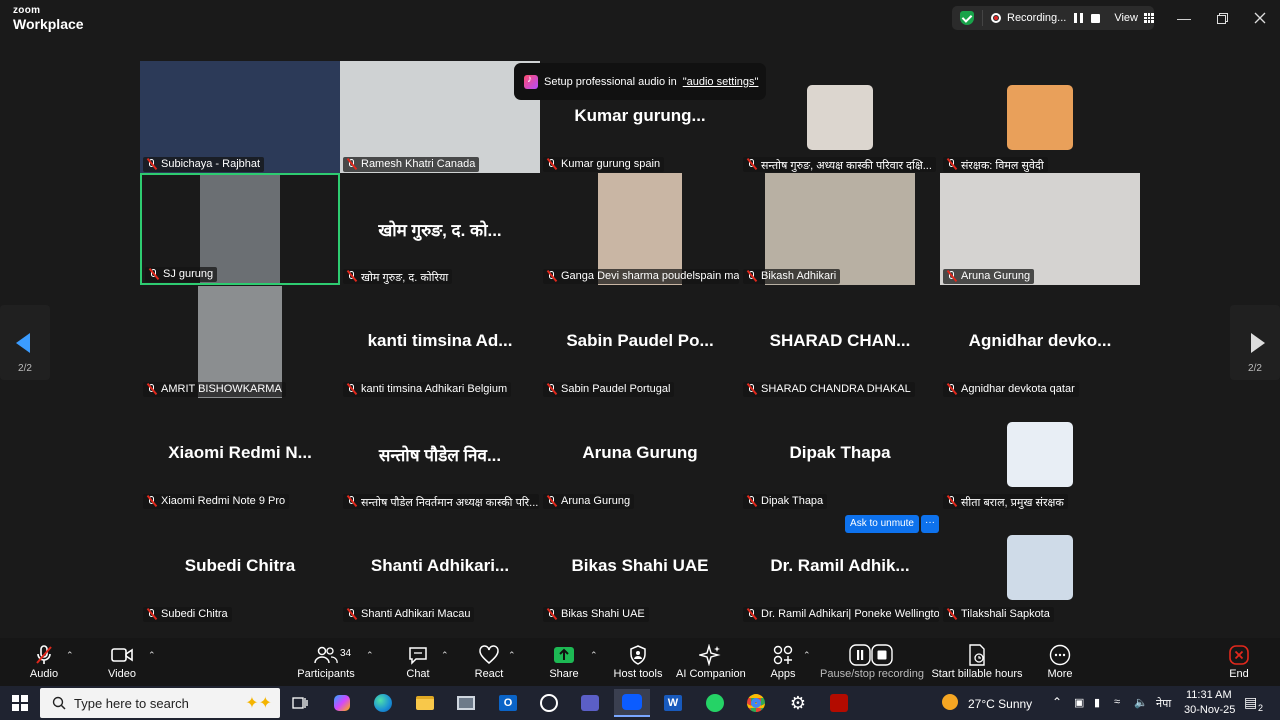 This screenshot has height=720, width=1280. I want to click on react-label: React, so click(489, 674).